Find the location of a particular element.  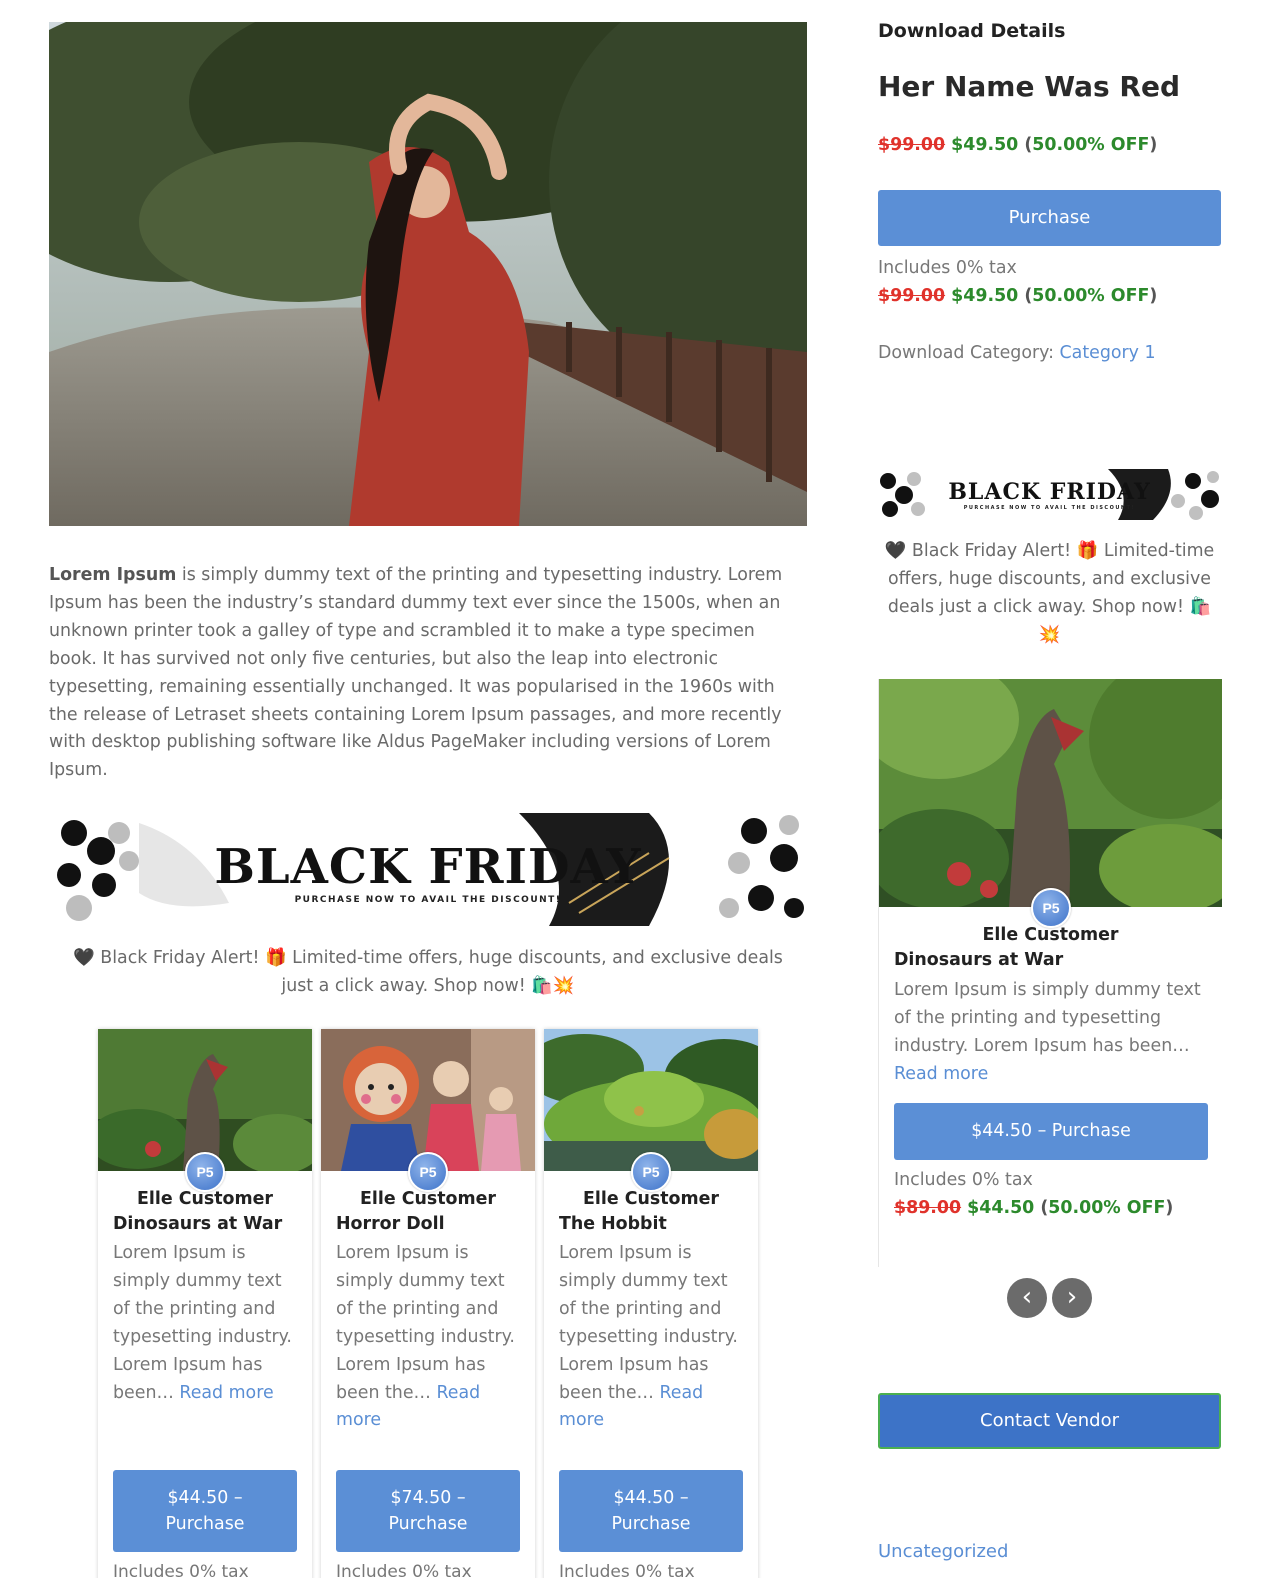

purchase-button: Purchase is located at coordinates (1049, 218).